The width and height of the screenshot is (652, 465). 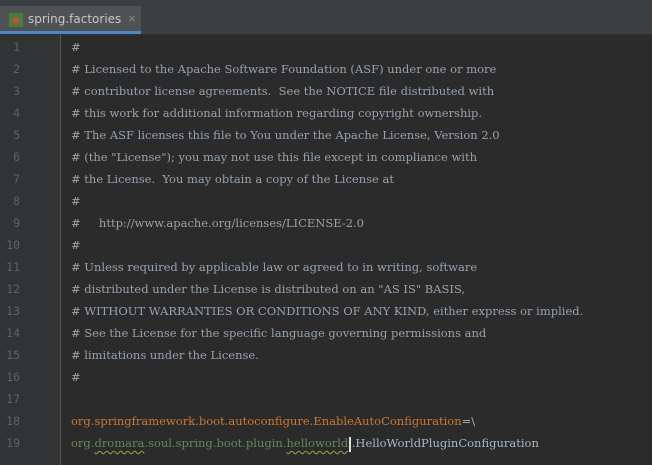 I want to click on line-number: 1, so click(x=16, y=47).